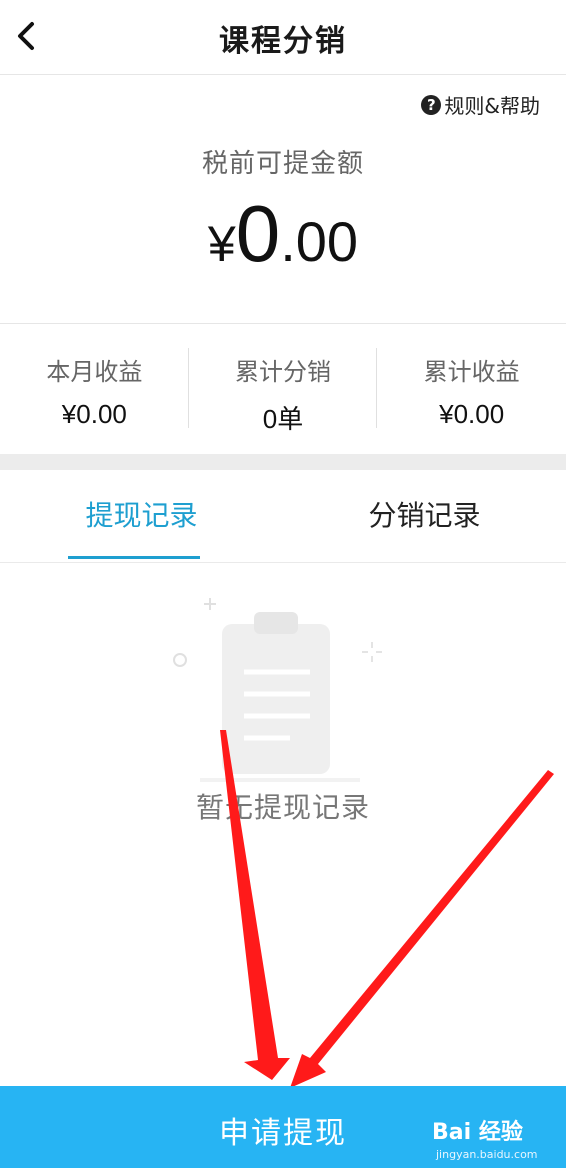 This screenshot has width=566, height=1174. I want to click on rules-help-link: ? 规则&帮助, so click(480, 104).